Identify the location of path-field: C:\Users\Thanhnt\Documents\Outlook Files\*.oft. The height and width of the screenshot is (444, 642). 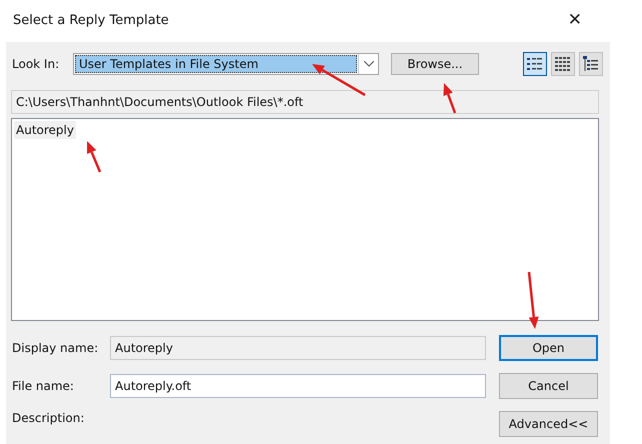
(305, 102).